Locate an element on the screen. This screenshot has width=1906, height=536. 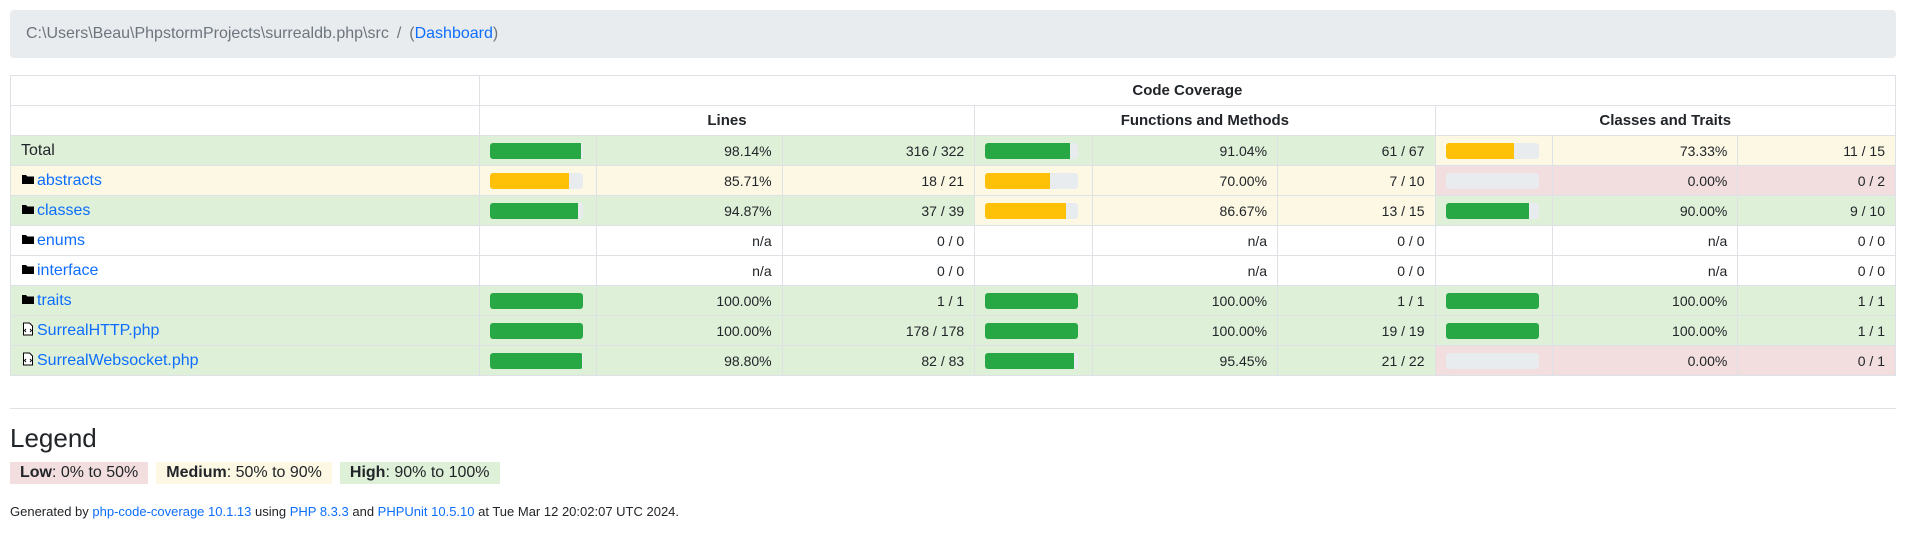
funcs-percent: 70.00% is located at coordinates (1185, 180).